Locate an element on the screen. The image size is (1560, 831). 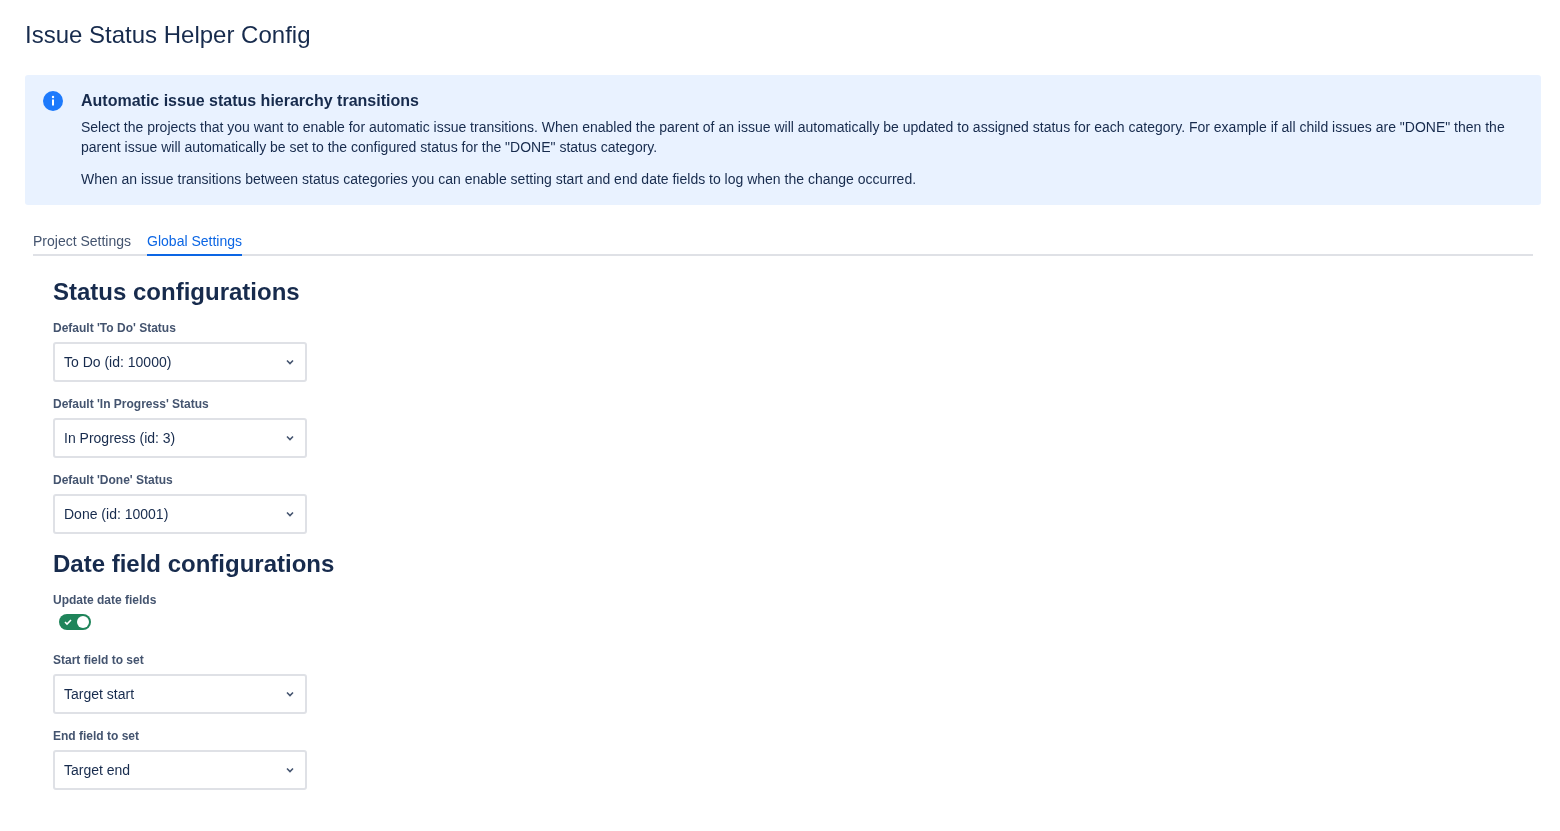
toggle-switch is located at coordinates (75, 622).